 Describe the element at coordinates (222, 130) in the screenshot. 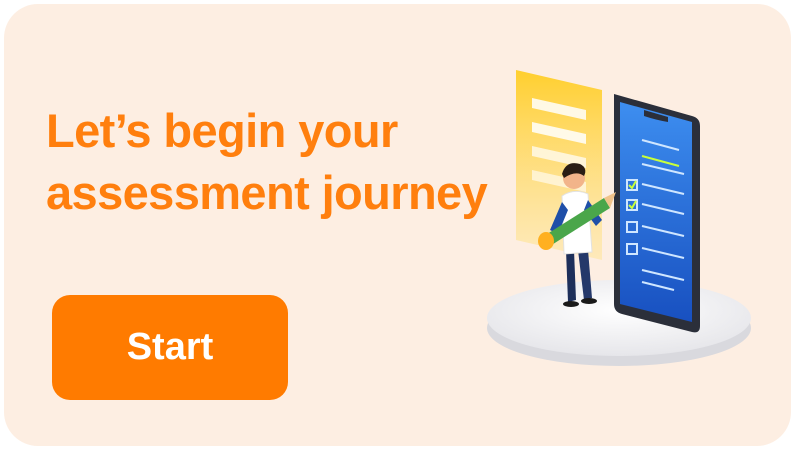

I see `headline-line-1: Let’s begin your` at that location.